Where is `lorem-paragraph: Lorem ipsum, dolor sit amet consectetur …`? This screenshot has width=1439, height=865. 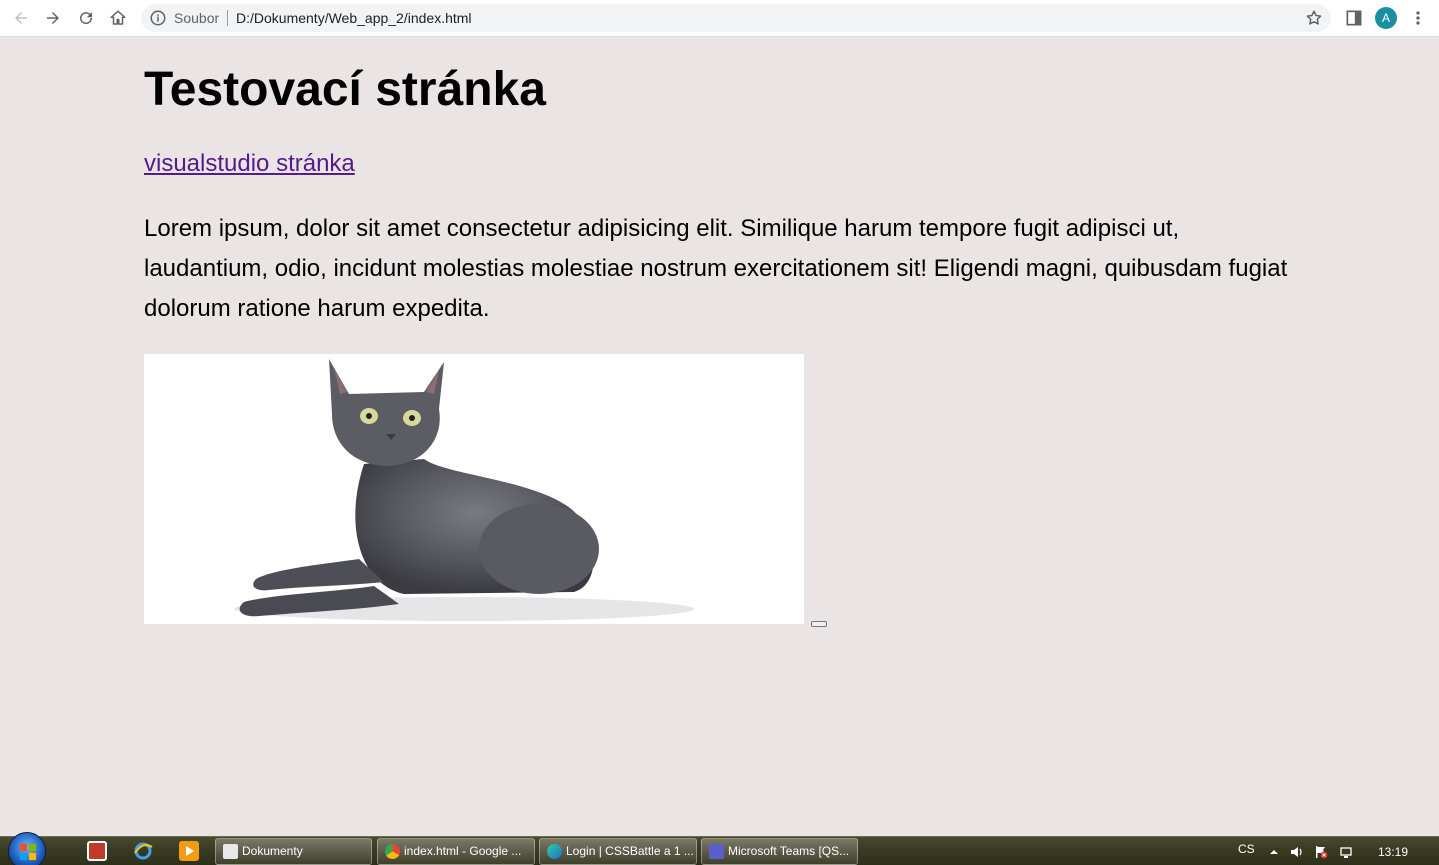 lorem-paragraph: Lorem ipsum, dolor sit amet consectetur … is located at coordinates (716, 268).